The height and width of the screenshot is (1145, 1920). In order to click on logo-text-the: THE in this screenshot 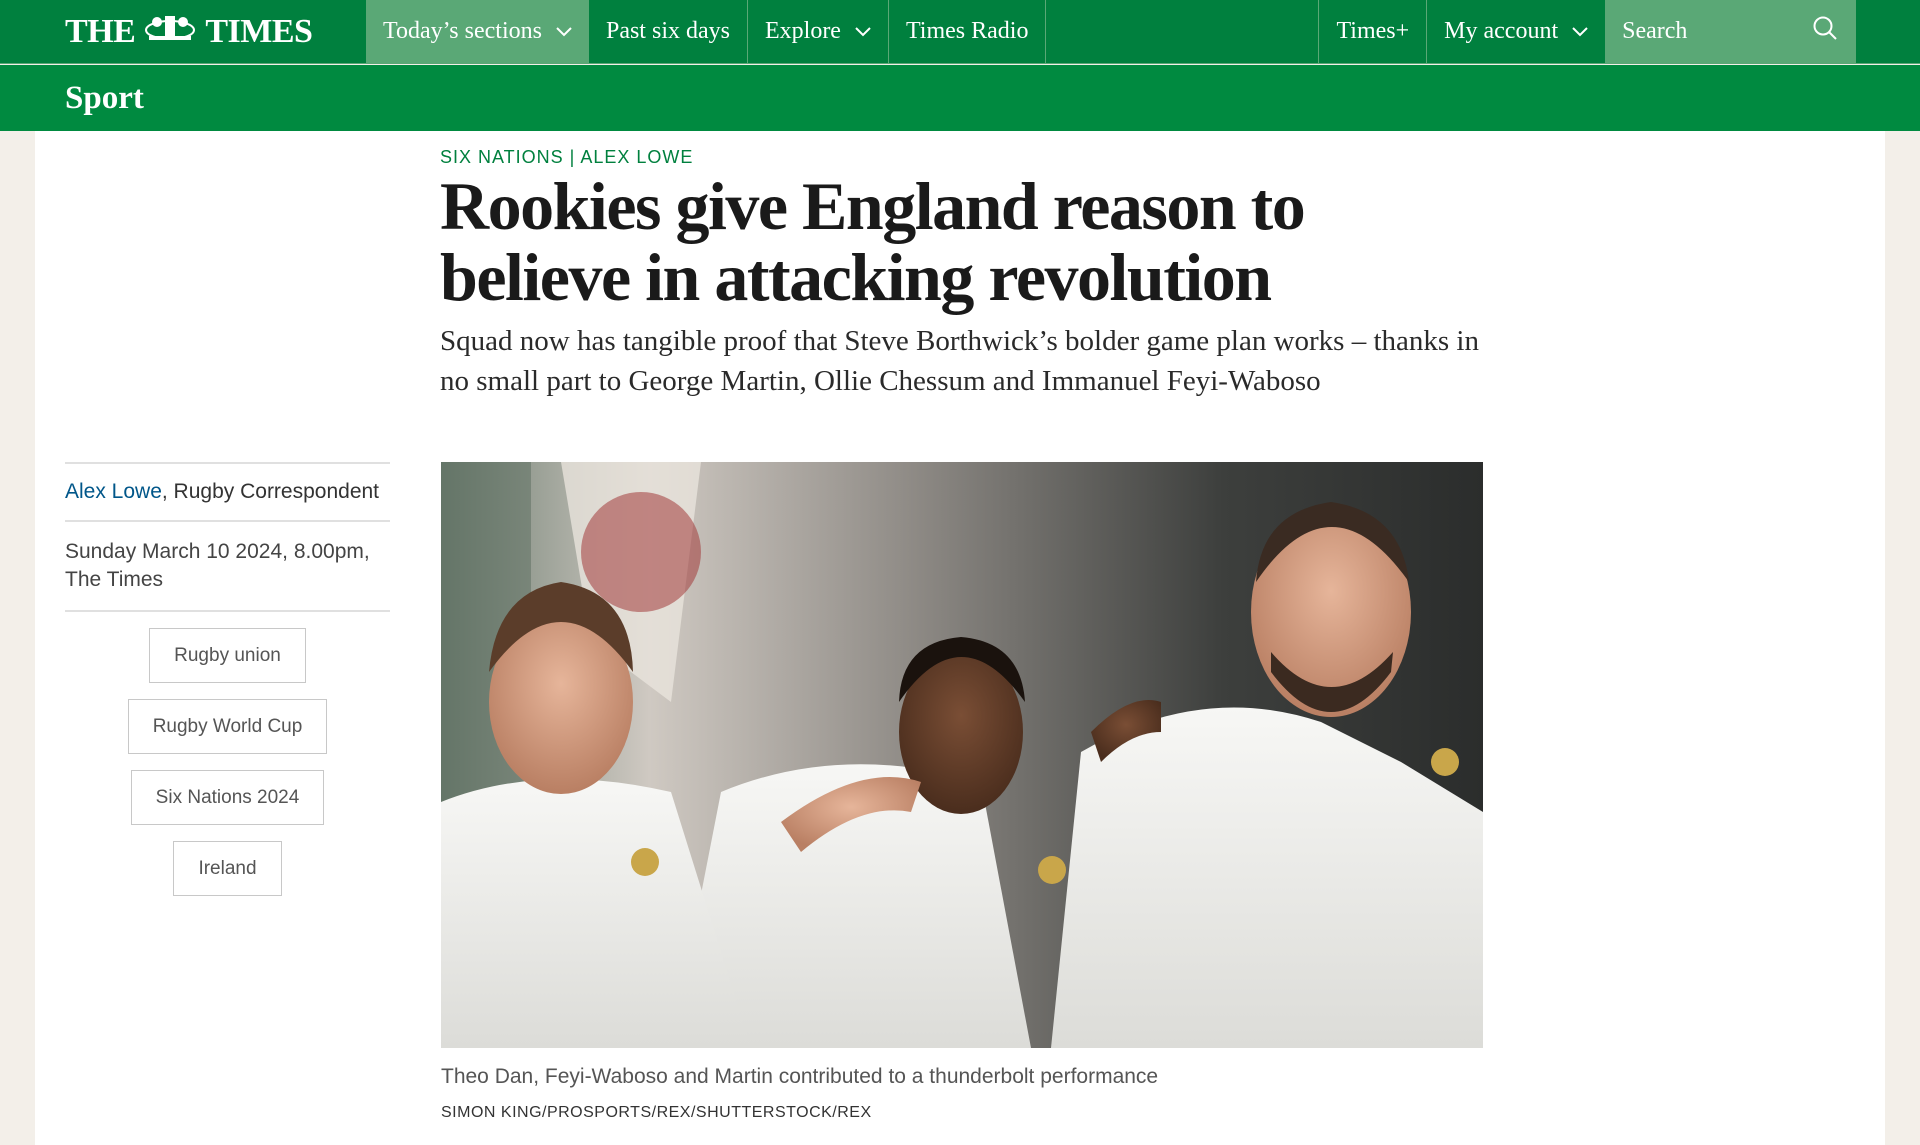, I will do `click(100, 31)`.